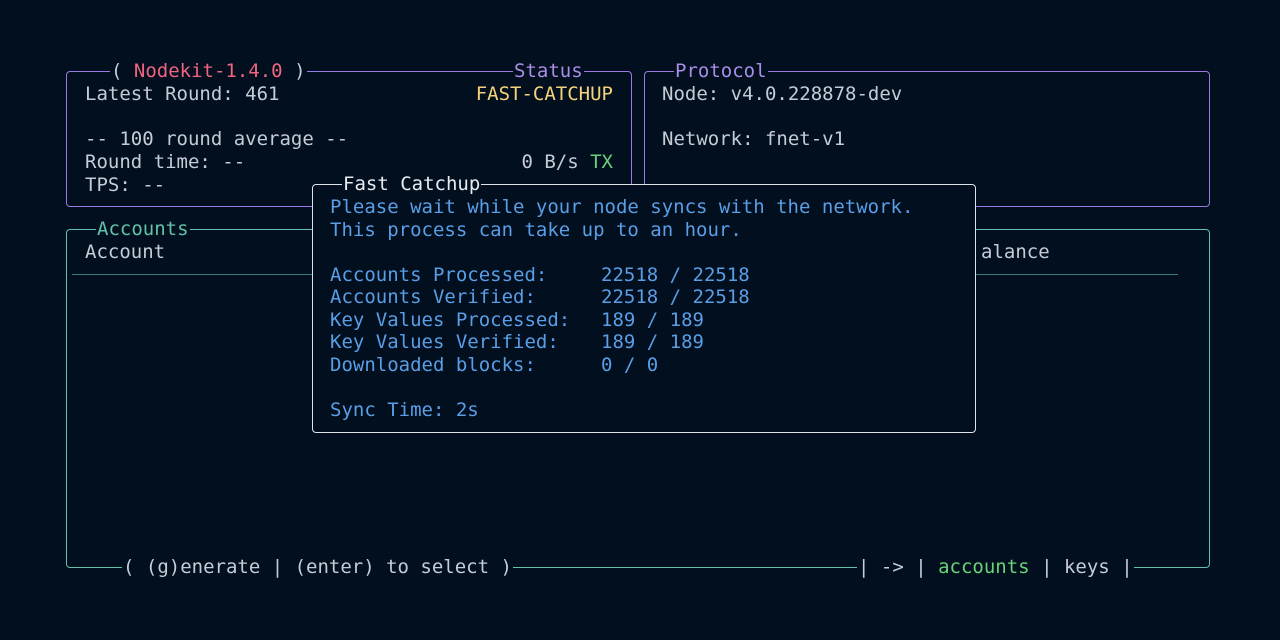 This screenshot has width=1280, height=640. I want to click on status-title: ( Nodekit-1.4.0 ), so click(208, 71).